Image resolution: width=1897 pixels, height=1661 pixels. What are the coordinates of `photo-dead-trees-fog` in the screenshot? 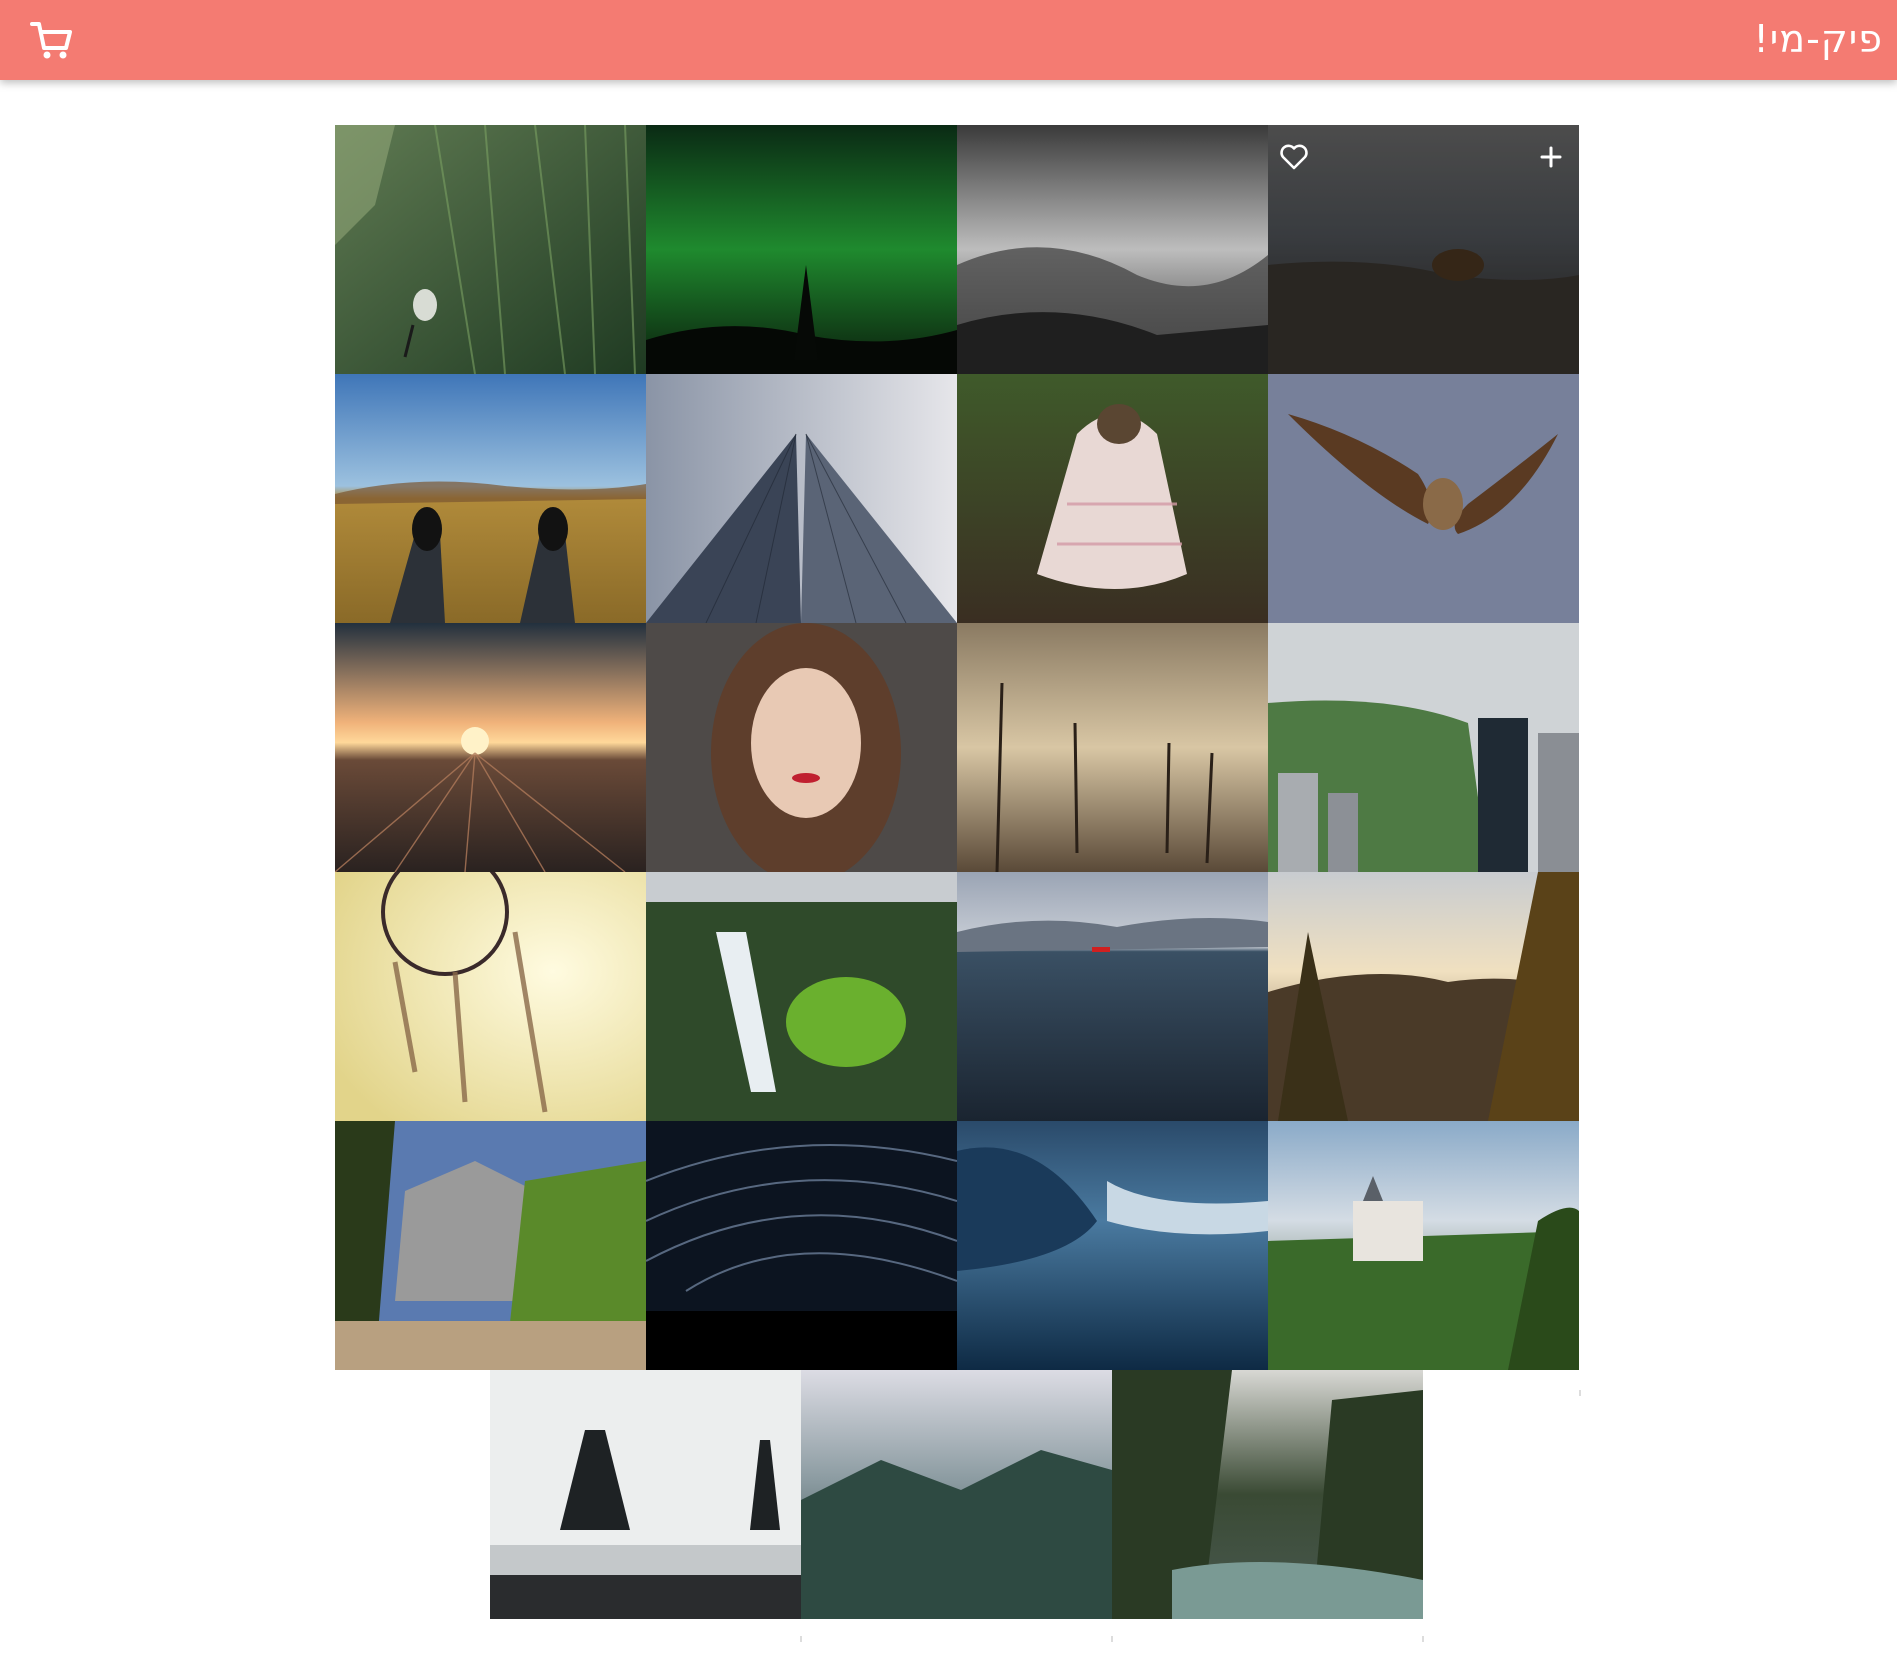 It's located at (1112, 747).